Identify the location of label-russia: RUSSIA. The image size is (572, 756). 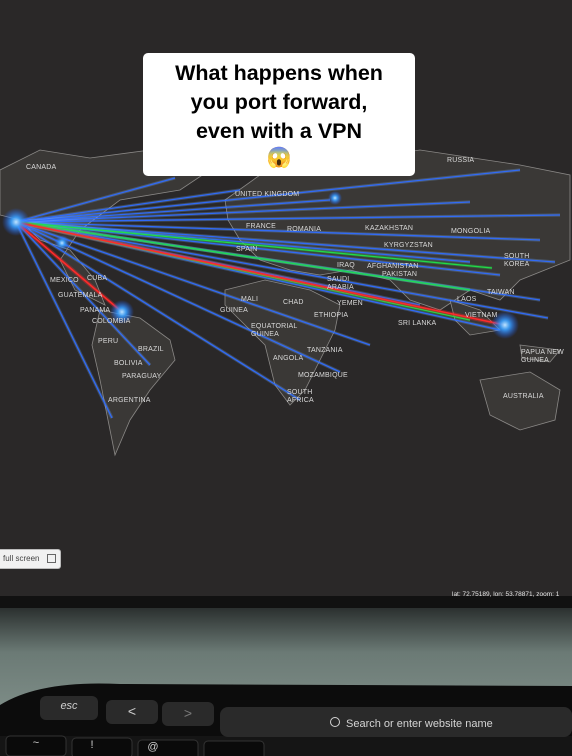
(461, 160).